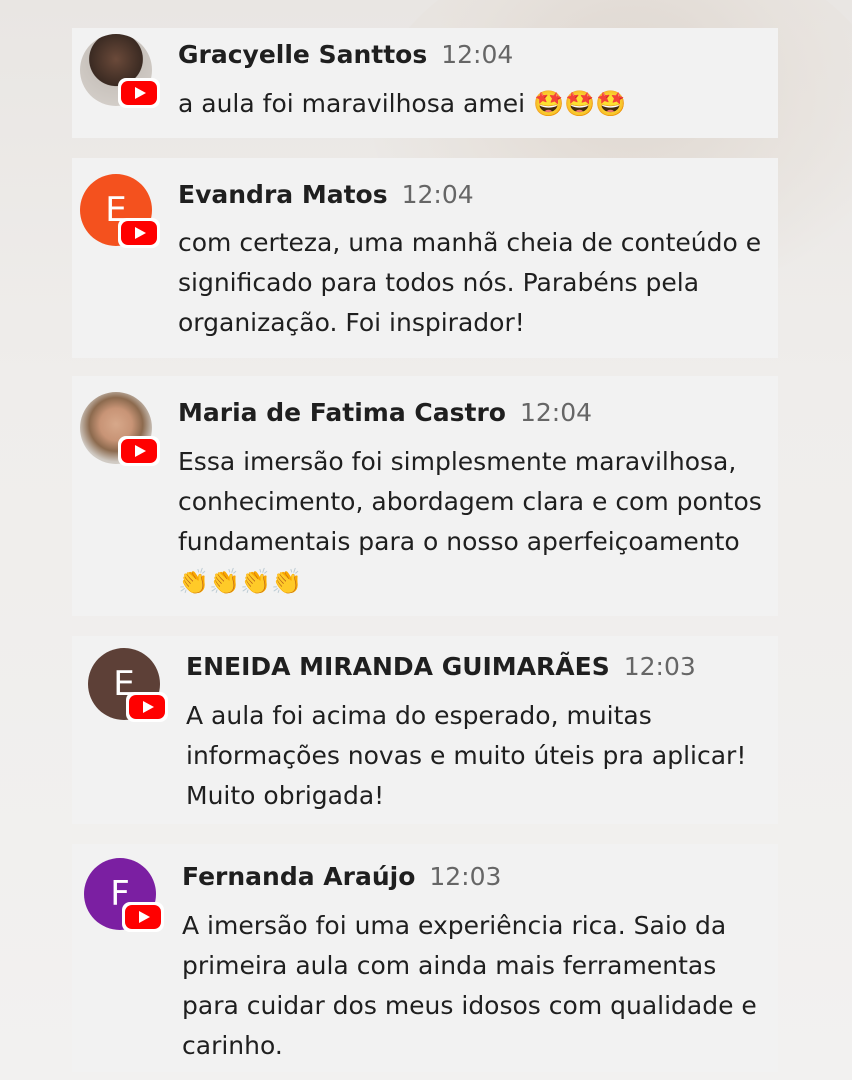  What do you see at coordinates (283, 194) in the screenshot?
I see `author-name: Evandra Matos` at bounding box center [283, 194].